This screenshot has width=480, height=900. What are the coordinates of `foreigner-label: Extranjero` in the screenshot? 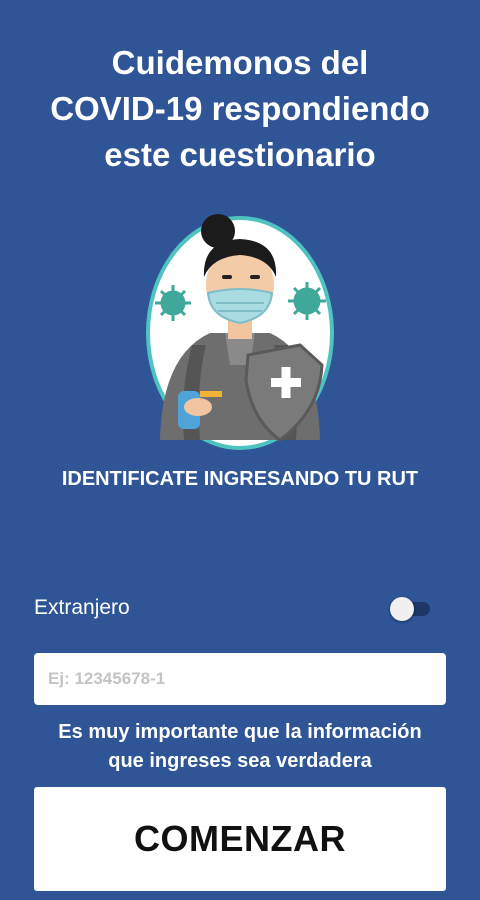 It's located at (82, 607).